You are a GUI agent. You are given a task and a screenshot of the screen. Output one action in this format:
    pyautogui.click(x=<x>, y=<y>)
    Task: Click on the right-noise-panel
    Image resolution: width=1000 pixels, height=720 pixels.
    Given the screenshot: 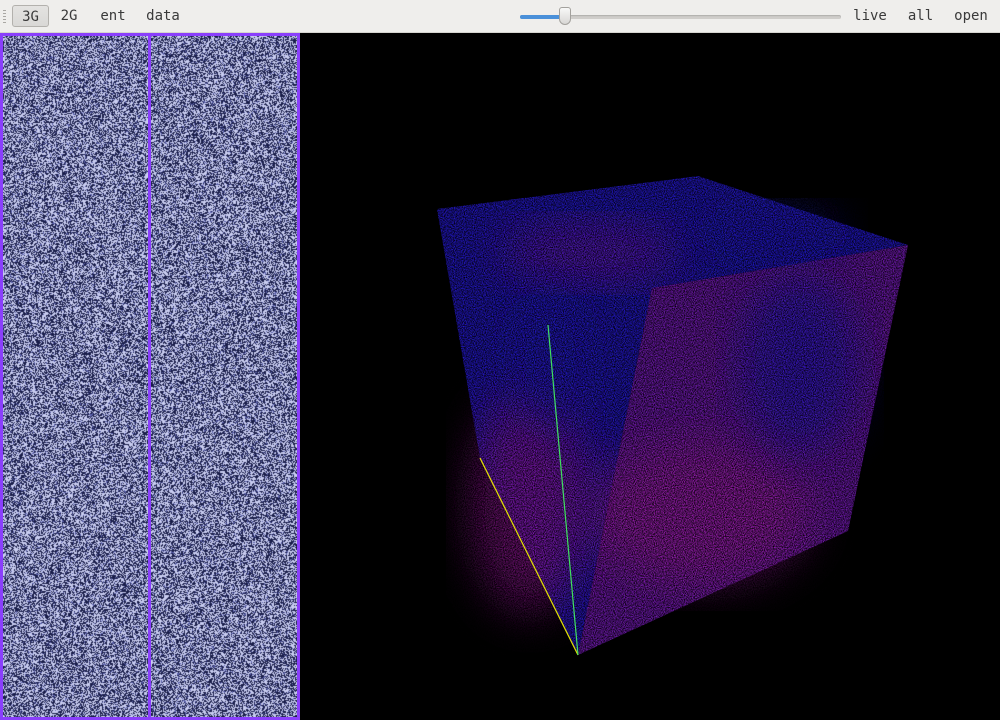 What is the action you would take?
    pyautogui.click(x=224, y=376)
    